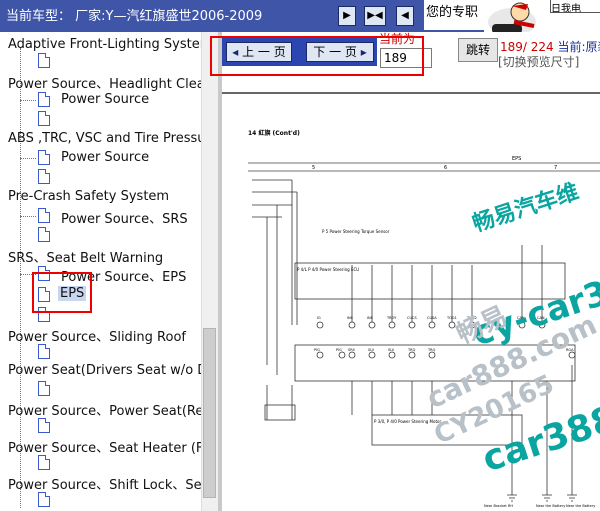  What do you see at coordinates (97, 335) in the screenshot?
I see `tree-category: Power Source、Sliding Roof` at bounding box center [97, 335].